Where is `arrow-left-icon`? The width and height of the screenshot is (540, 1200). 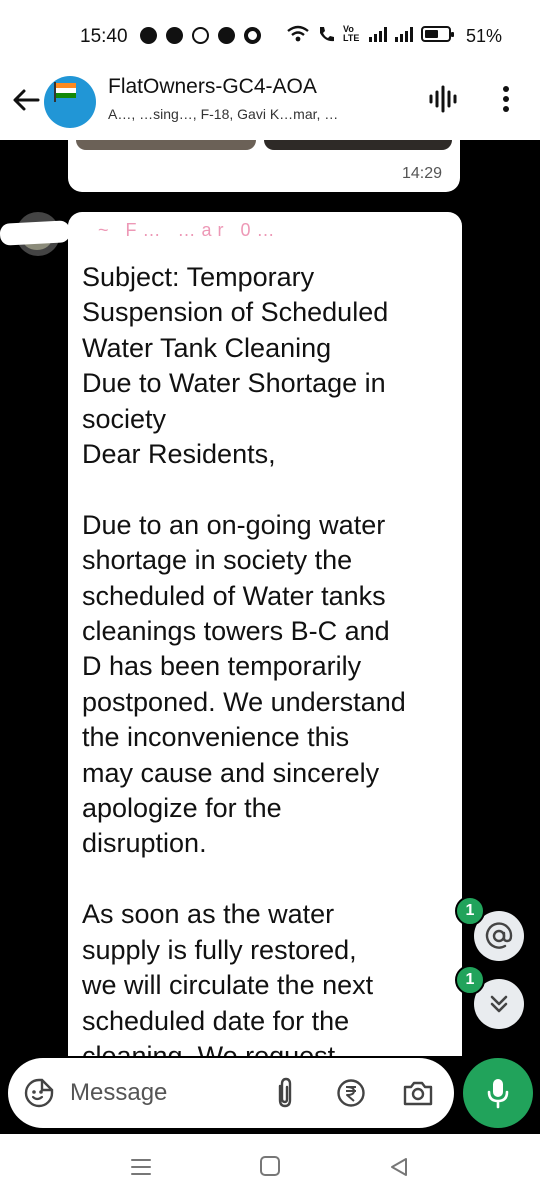
arrow-left-icon is located at coordinates (26, 100).